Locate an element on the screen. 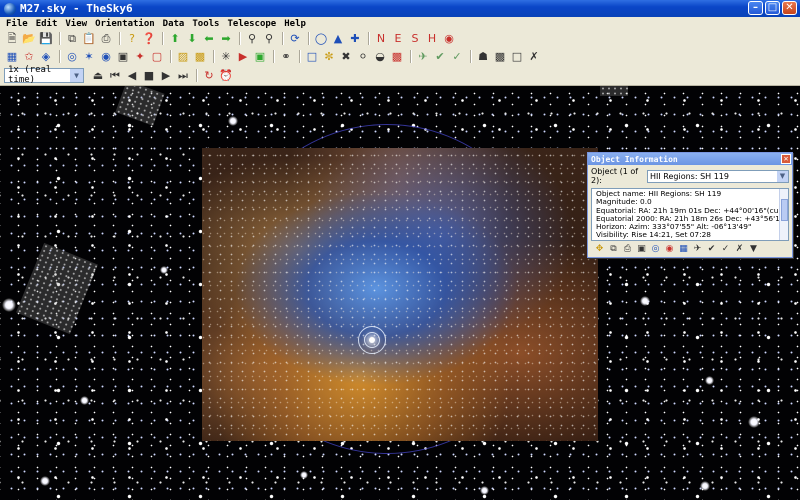  north-icon: N is located at coordinates (381, 39).